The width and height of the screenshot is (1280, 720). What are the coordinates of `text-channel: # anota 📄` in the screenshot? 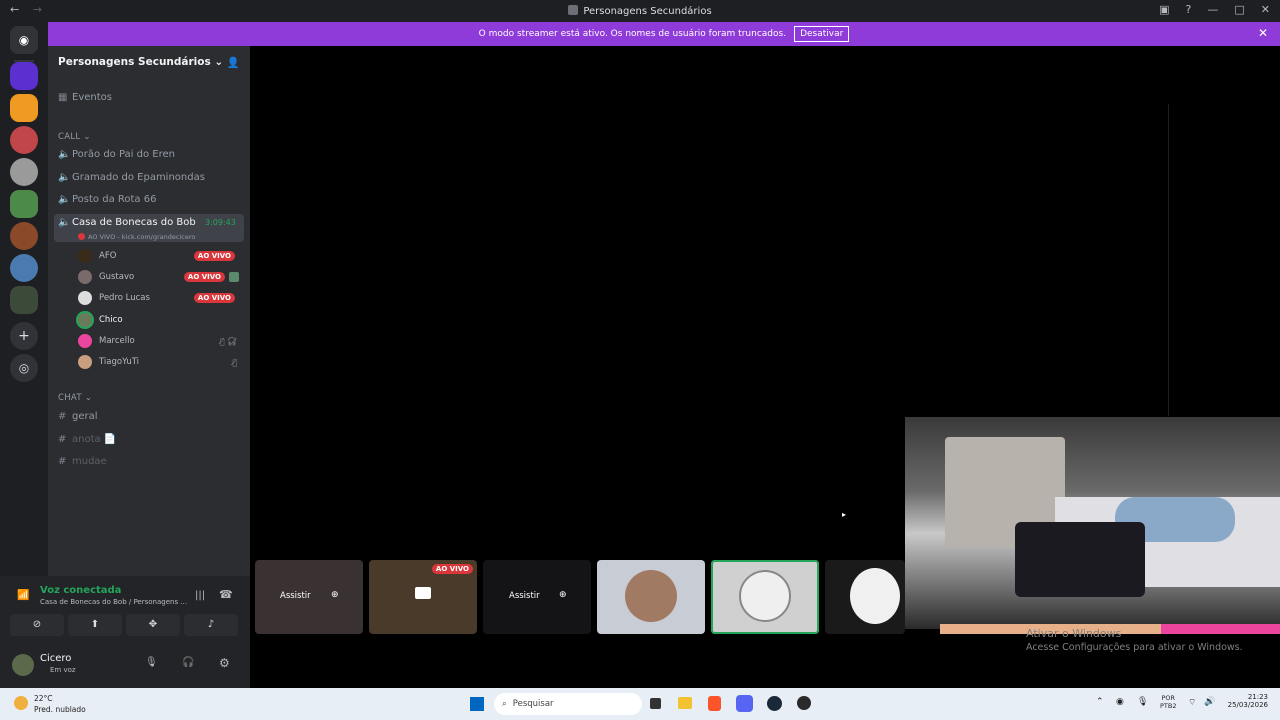 It's located at (87, 439).